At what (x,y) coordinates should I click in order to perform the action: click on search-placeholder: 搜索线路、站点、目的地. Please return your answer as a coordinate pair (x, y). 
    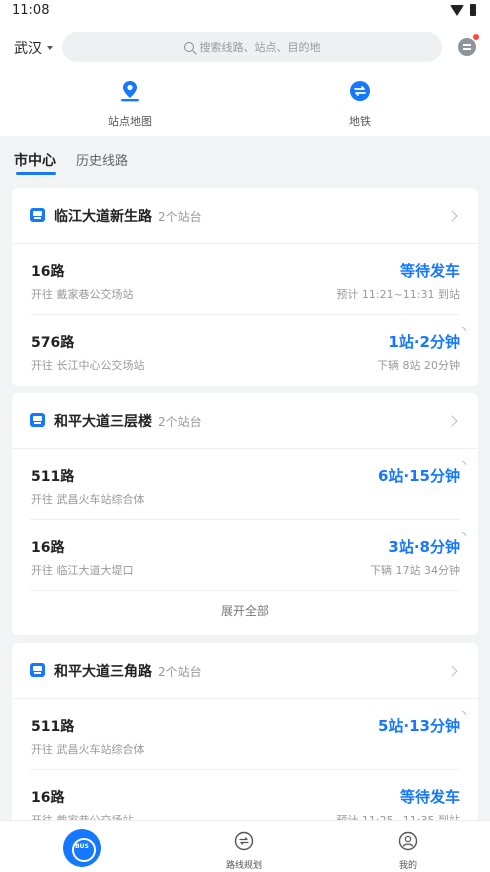
    Looking at the image, I should click on (260, 47).